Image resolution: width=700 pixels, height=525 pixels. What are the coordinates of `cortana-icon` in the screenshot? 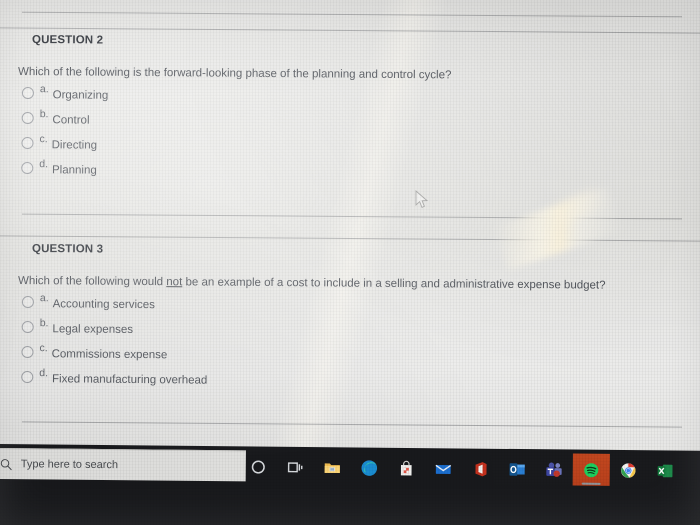 It's located at (258, 466).